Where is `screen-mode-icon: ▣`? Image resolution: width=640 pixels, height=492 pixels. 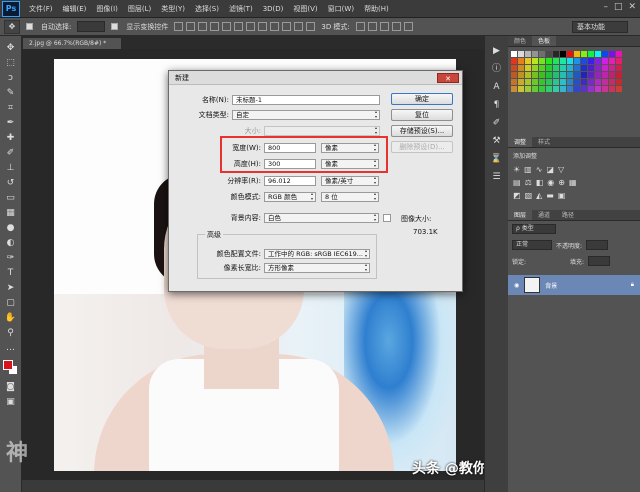 screen-mode-icon: ▣ is located at coordinates (11, 402).